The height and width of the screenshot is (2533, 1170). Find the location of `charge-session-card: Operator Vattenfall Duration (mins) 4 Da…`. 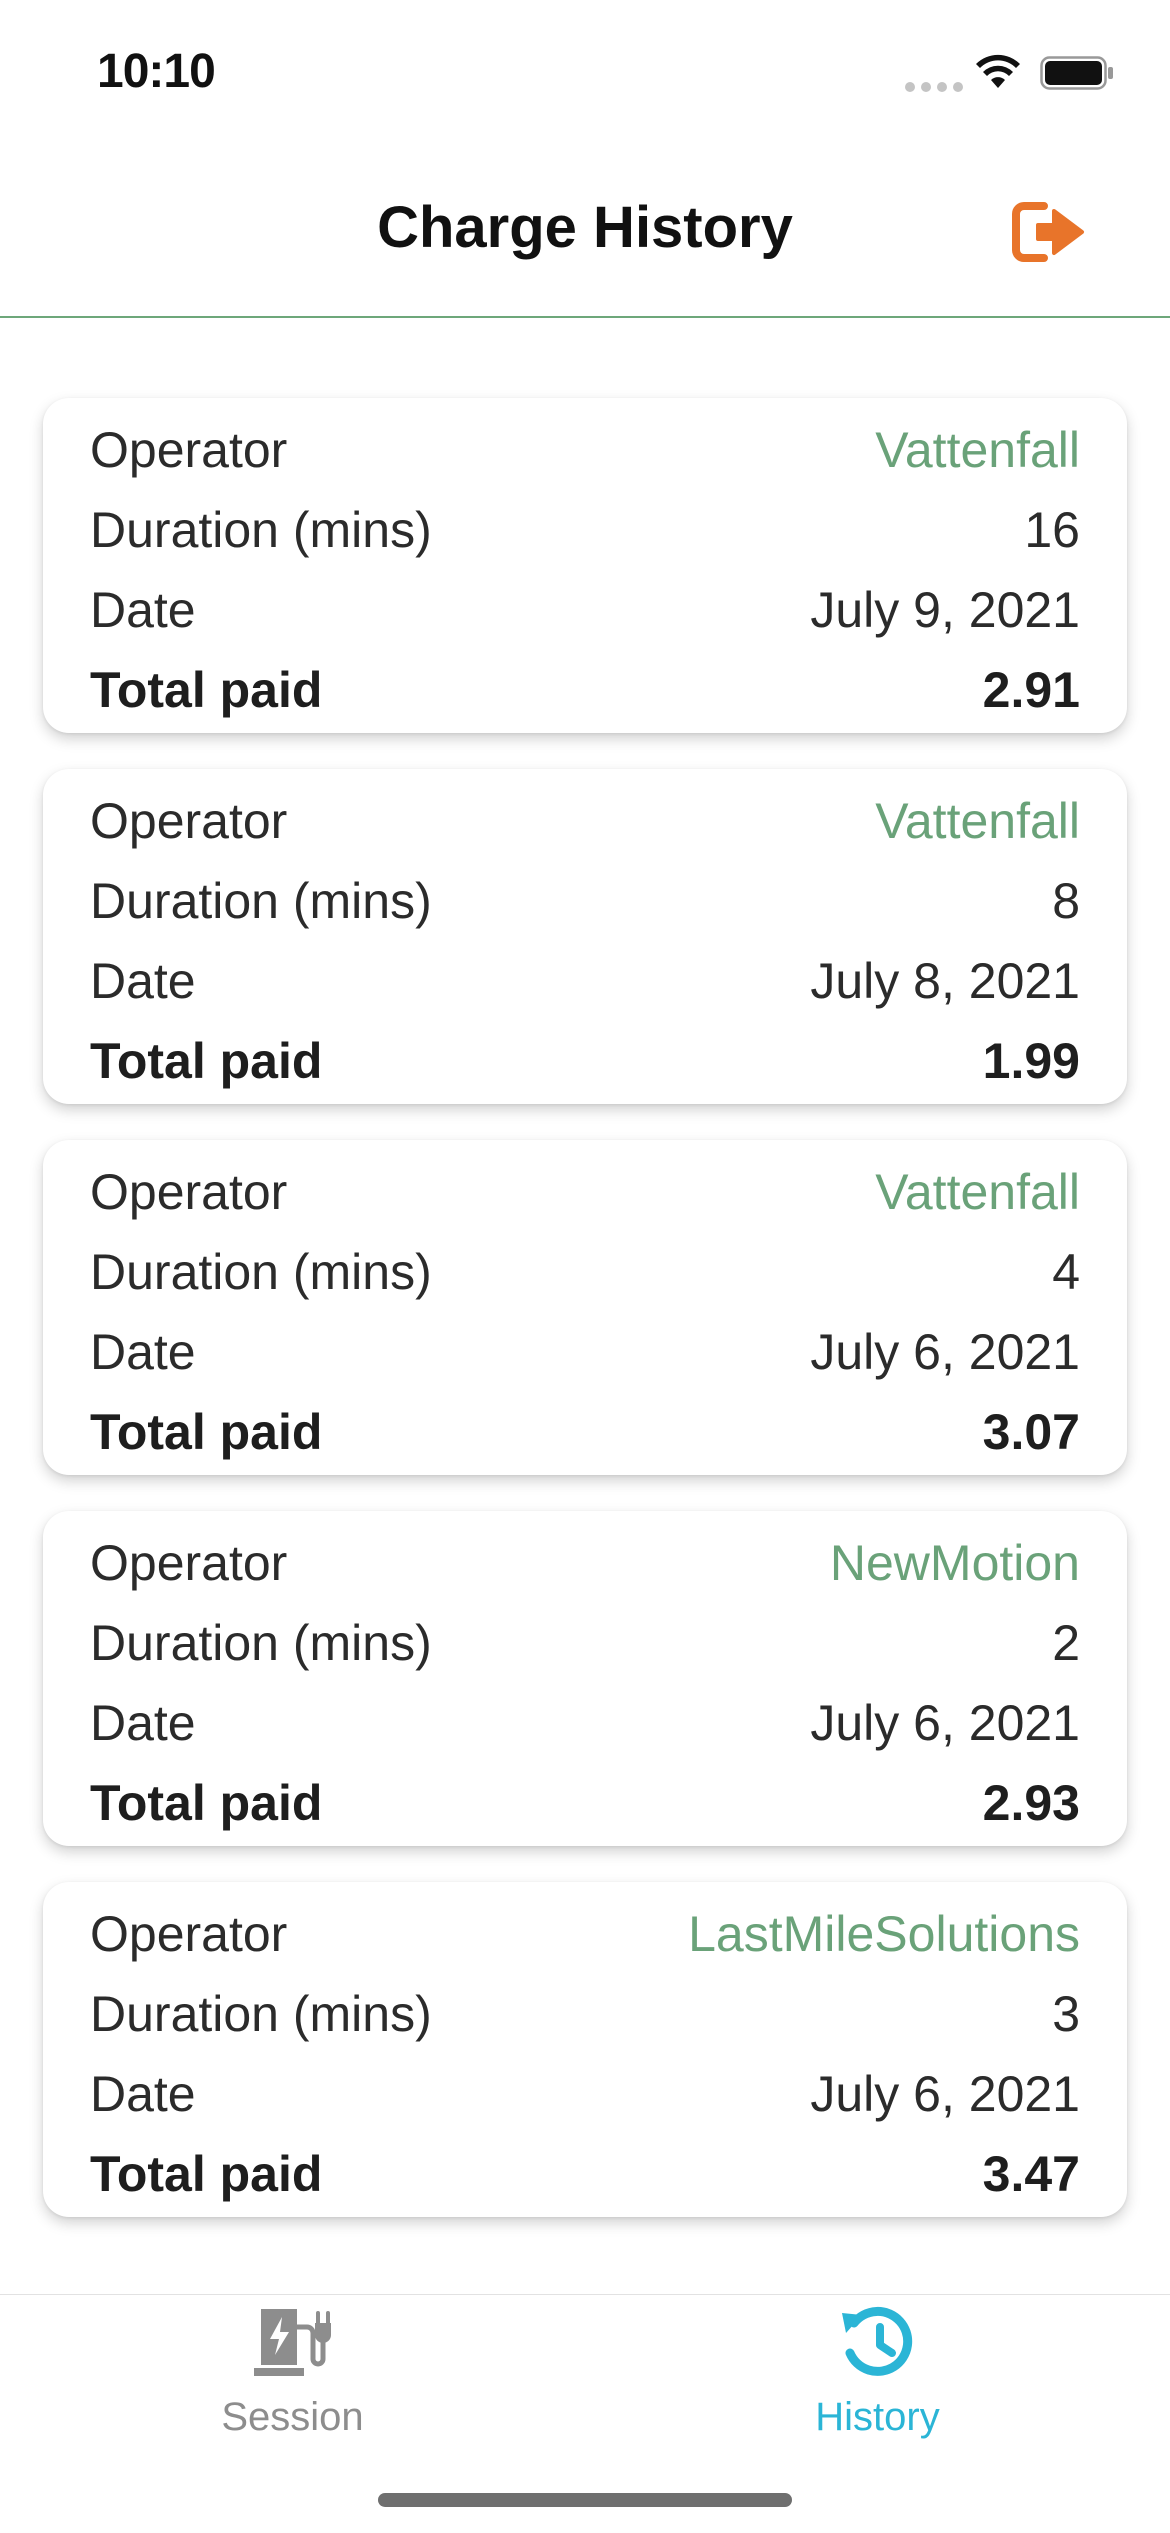

charge-session-card: Operator Vattenfall Duration (mins) 4 Da… is located at coordinates (585, 1307).